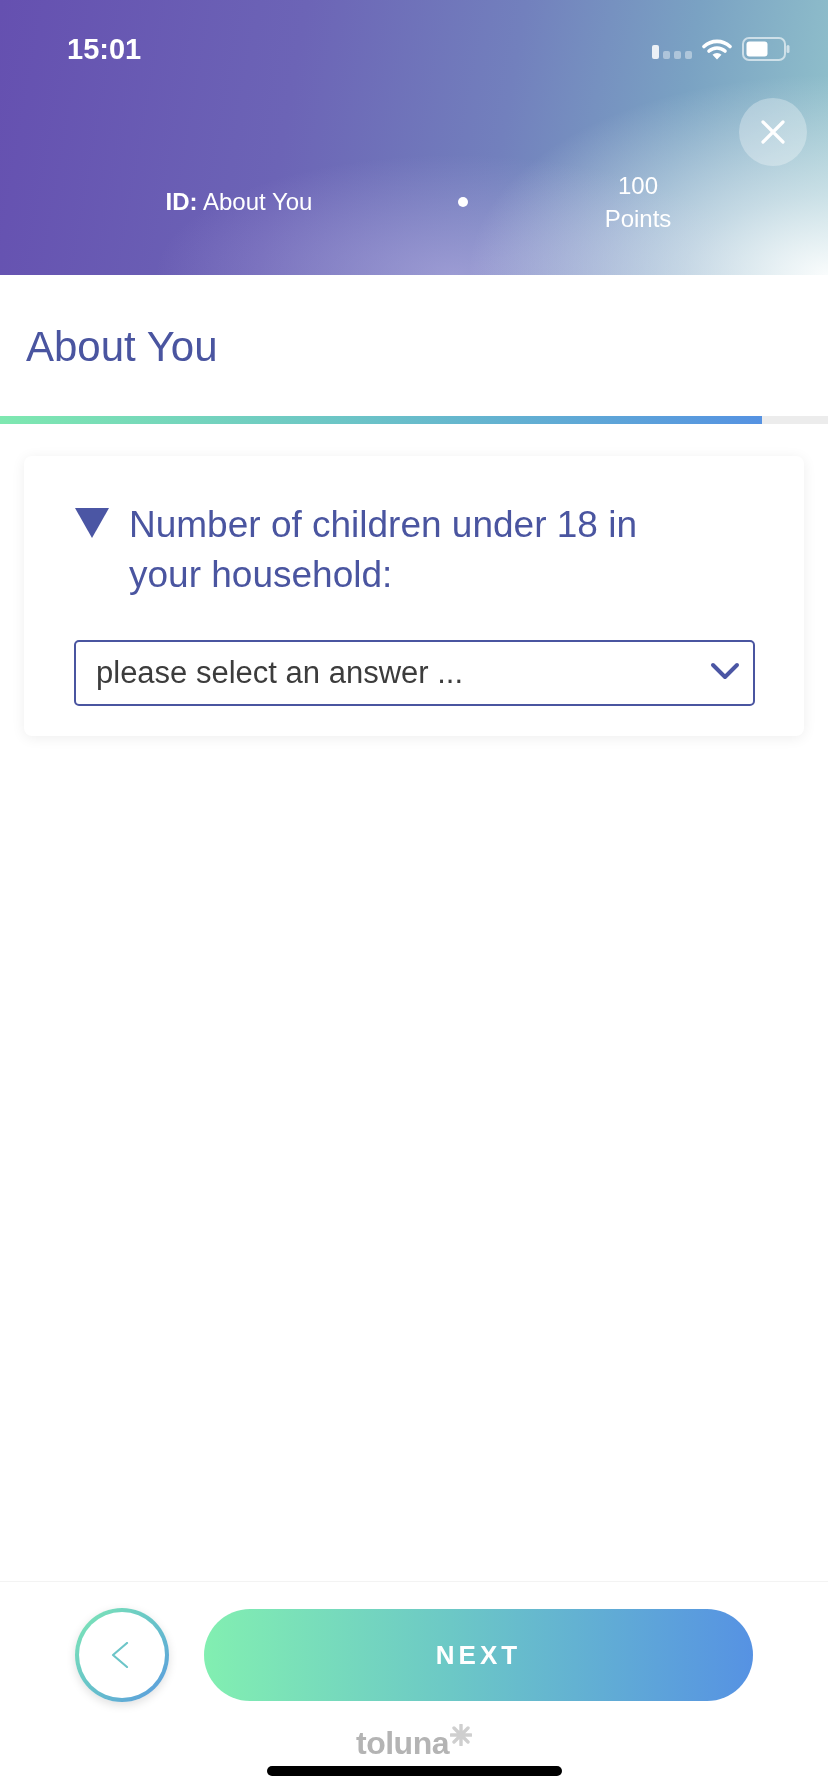  I want to click on page-title: About You, so click(122, 346).